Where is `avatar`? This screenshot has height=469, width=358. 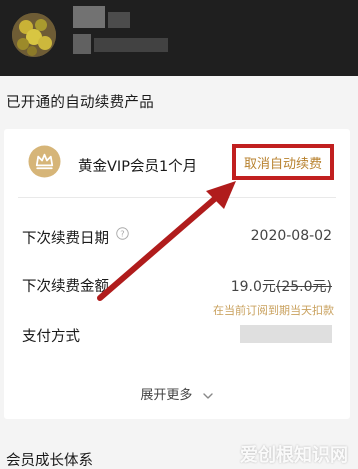 avatar is located at coordinates (34, 35).